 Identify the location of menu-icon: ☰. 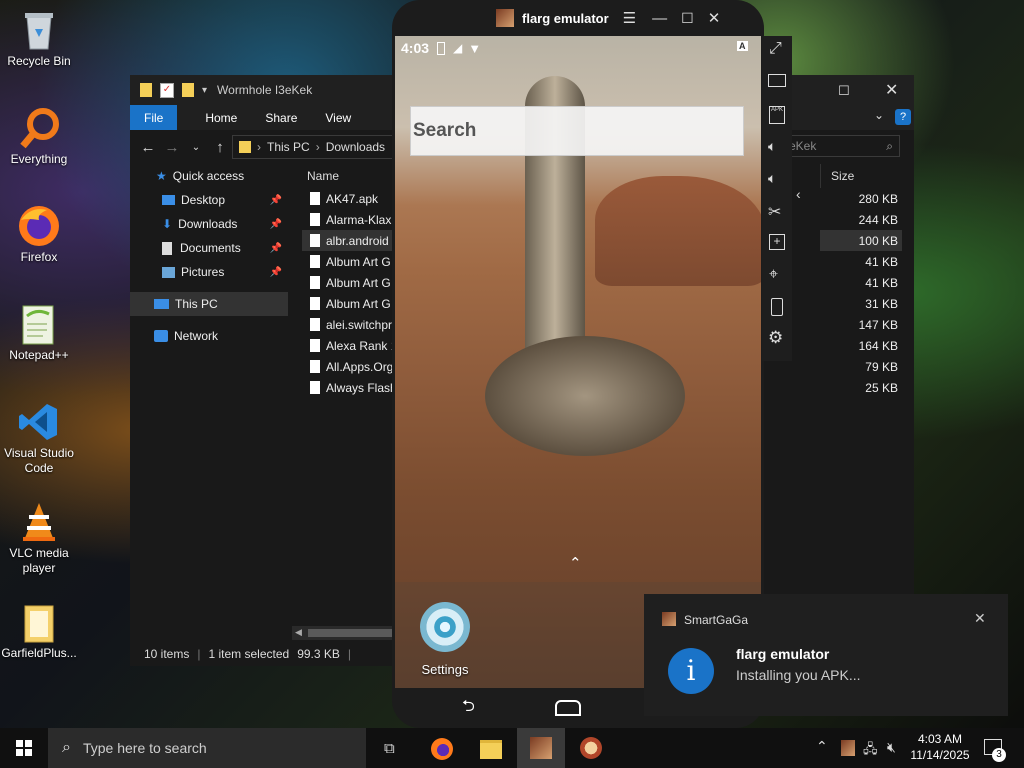
(629, 18).